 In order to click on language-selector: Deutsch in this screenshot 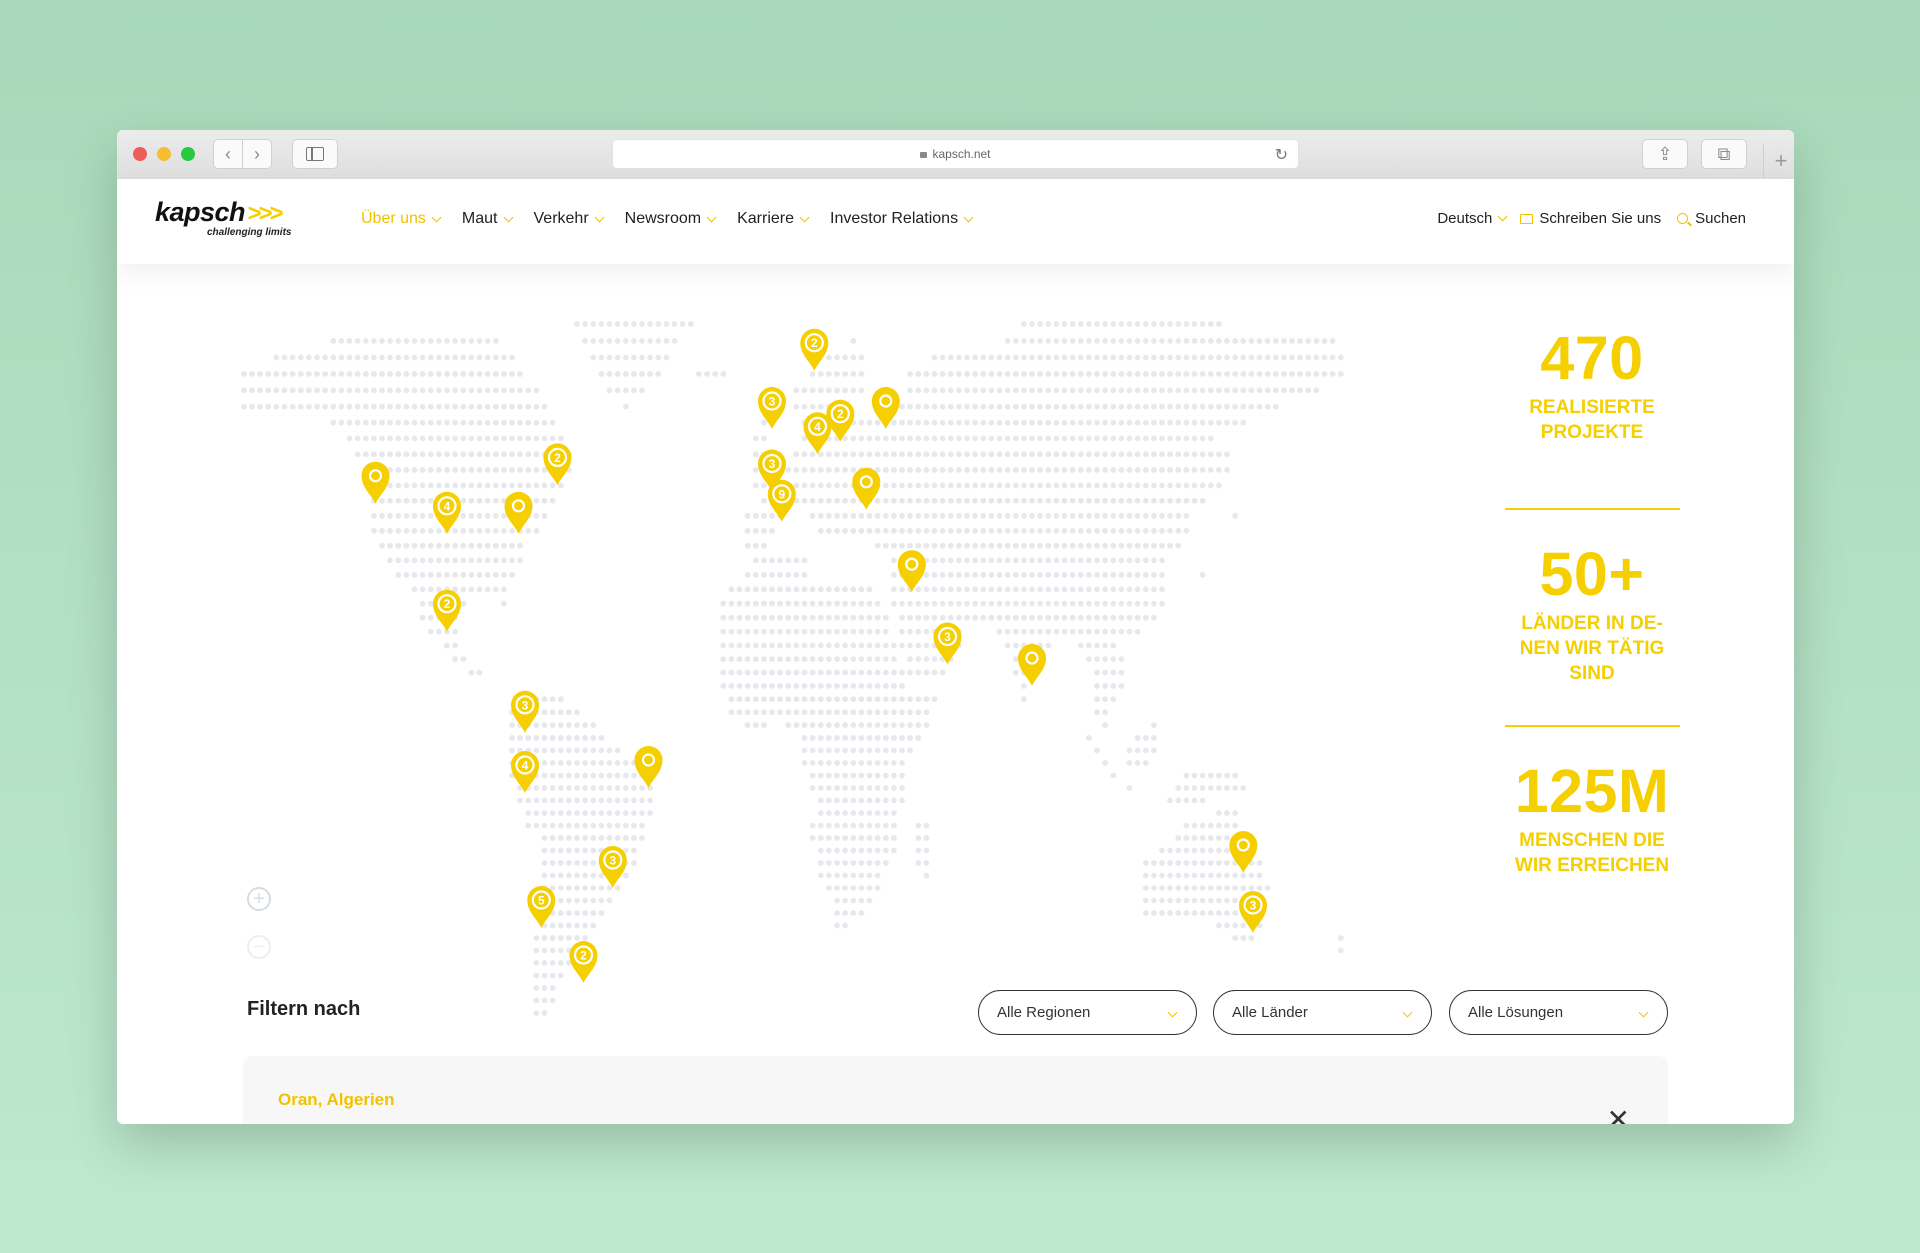, I will do `click(1472, 218)`.